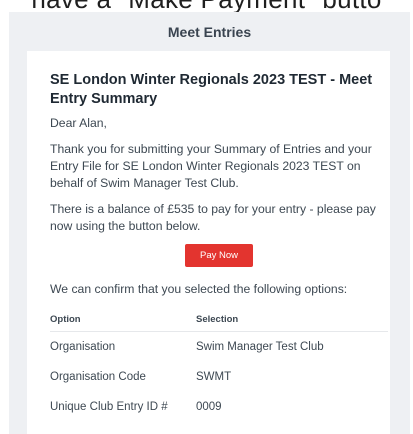  What do you see at coordinates (98, 377) in the screenshot?
I see `option-cell: Organisation Code` at bounding box center [98, 377].